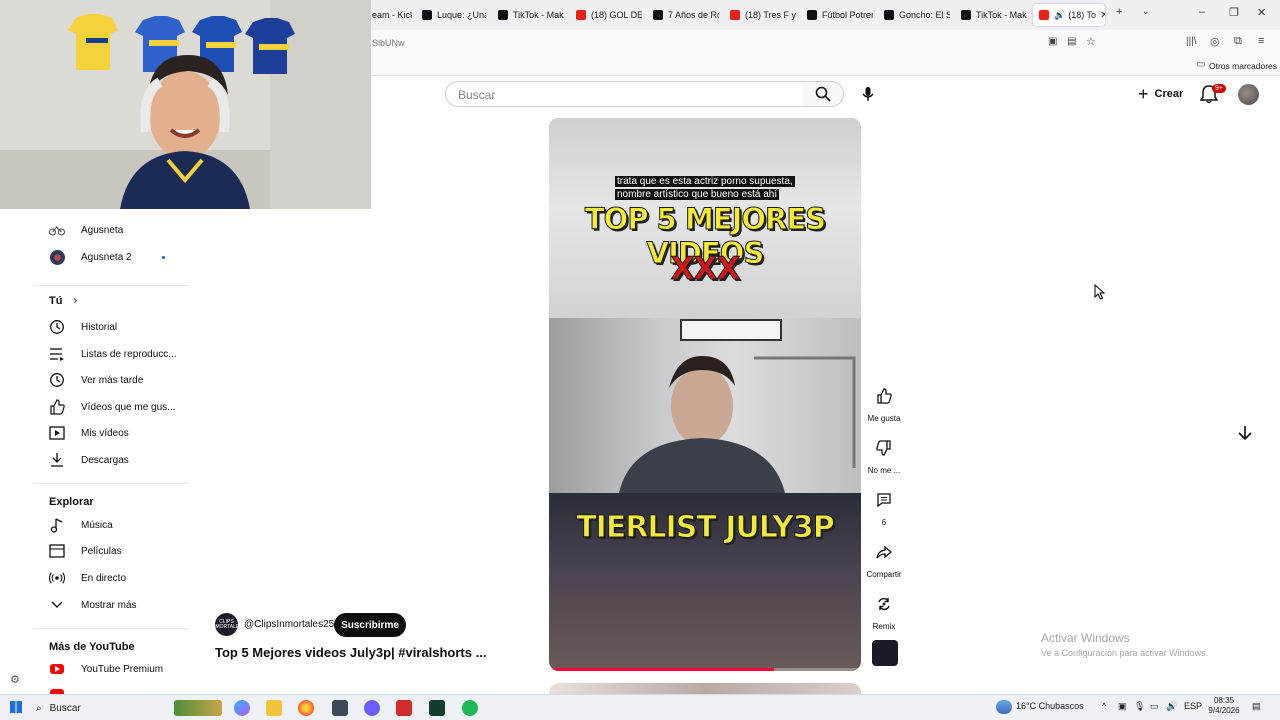 The height and width of the screenshot is (720, 1280). Describe the element at coordinates (1146, 11) in the screenshot. I see `tab-list-chevron-icon: ⌄` at that location.